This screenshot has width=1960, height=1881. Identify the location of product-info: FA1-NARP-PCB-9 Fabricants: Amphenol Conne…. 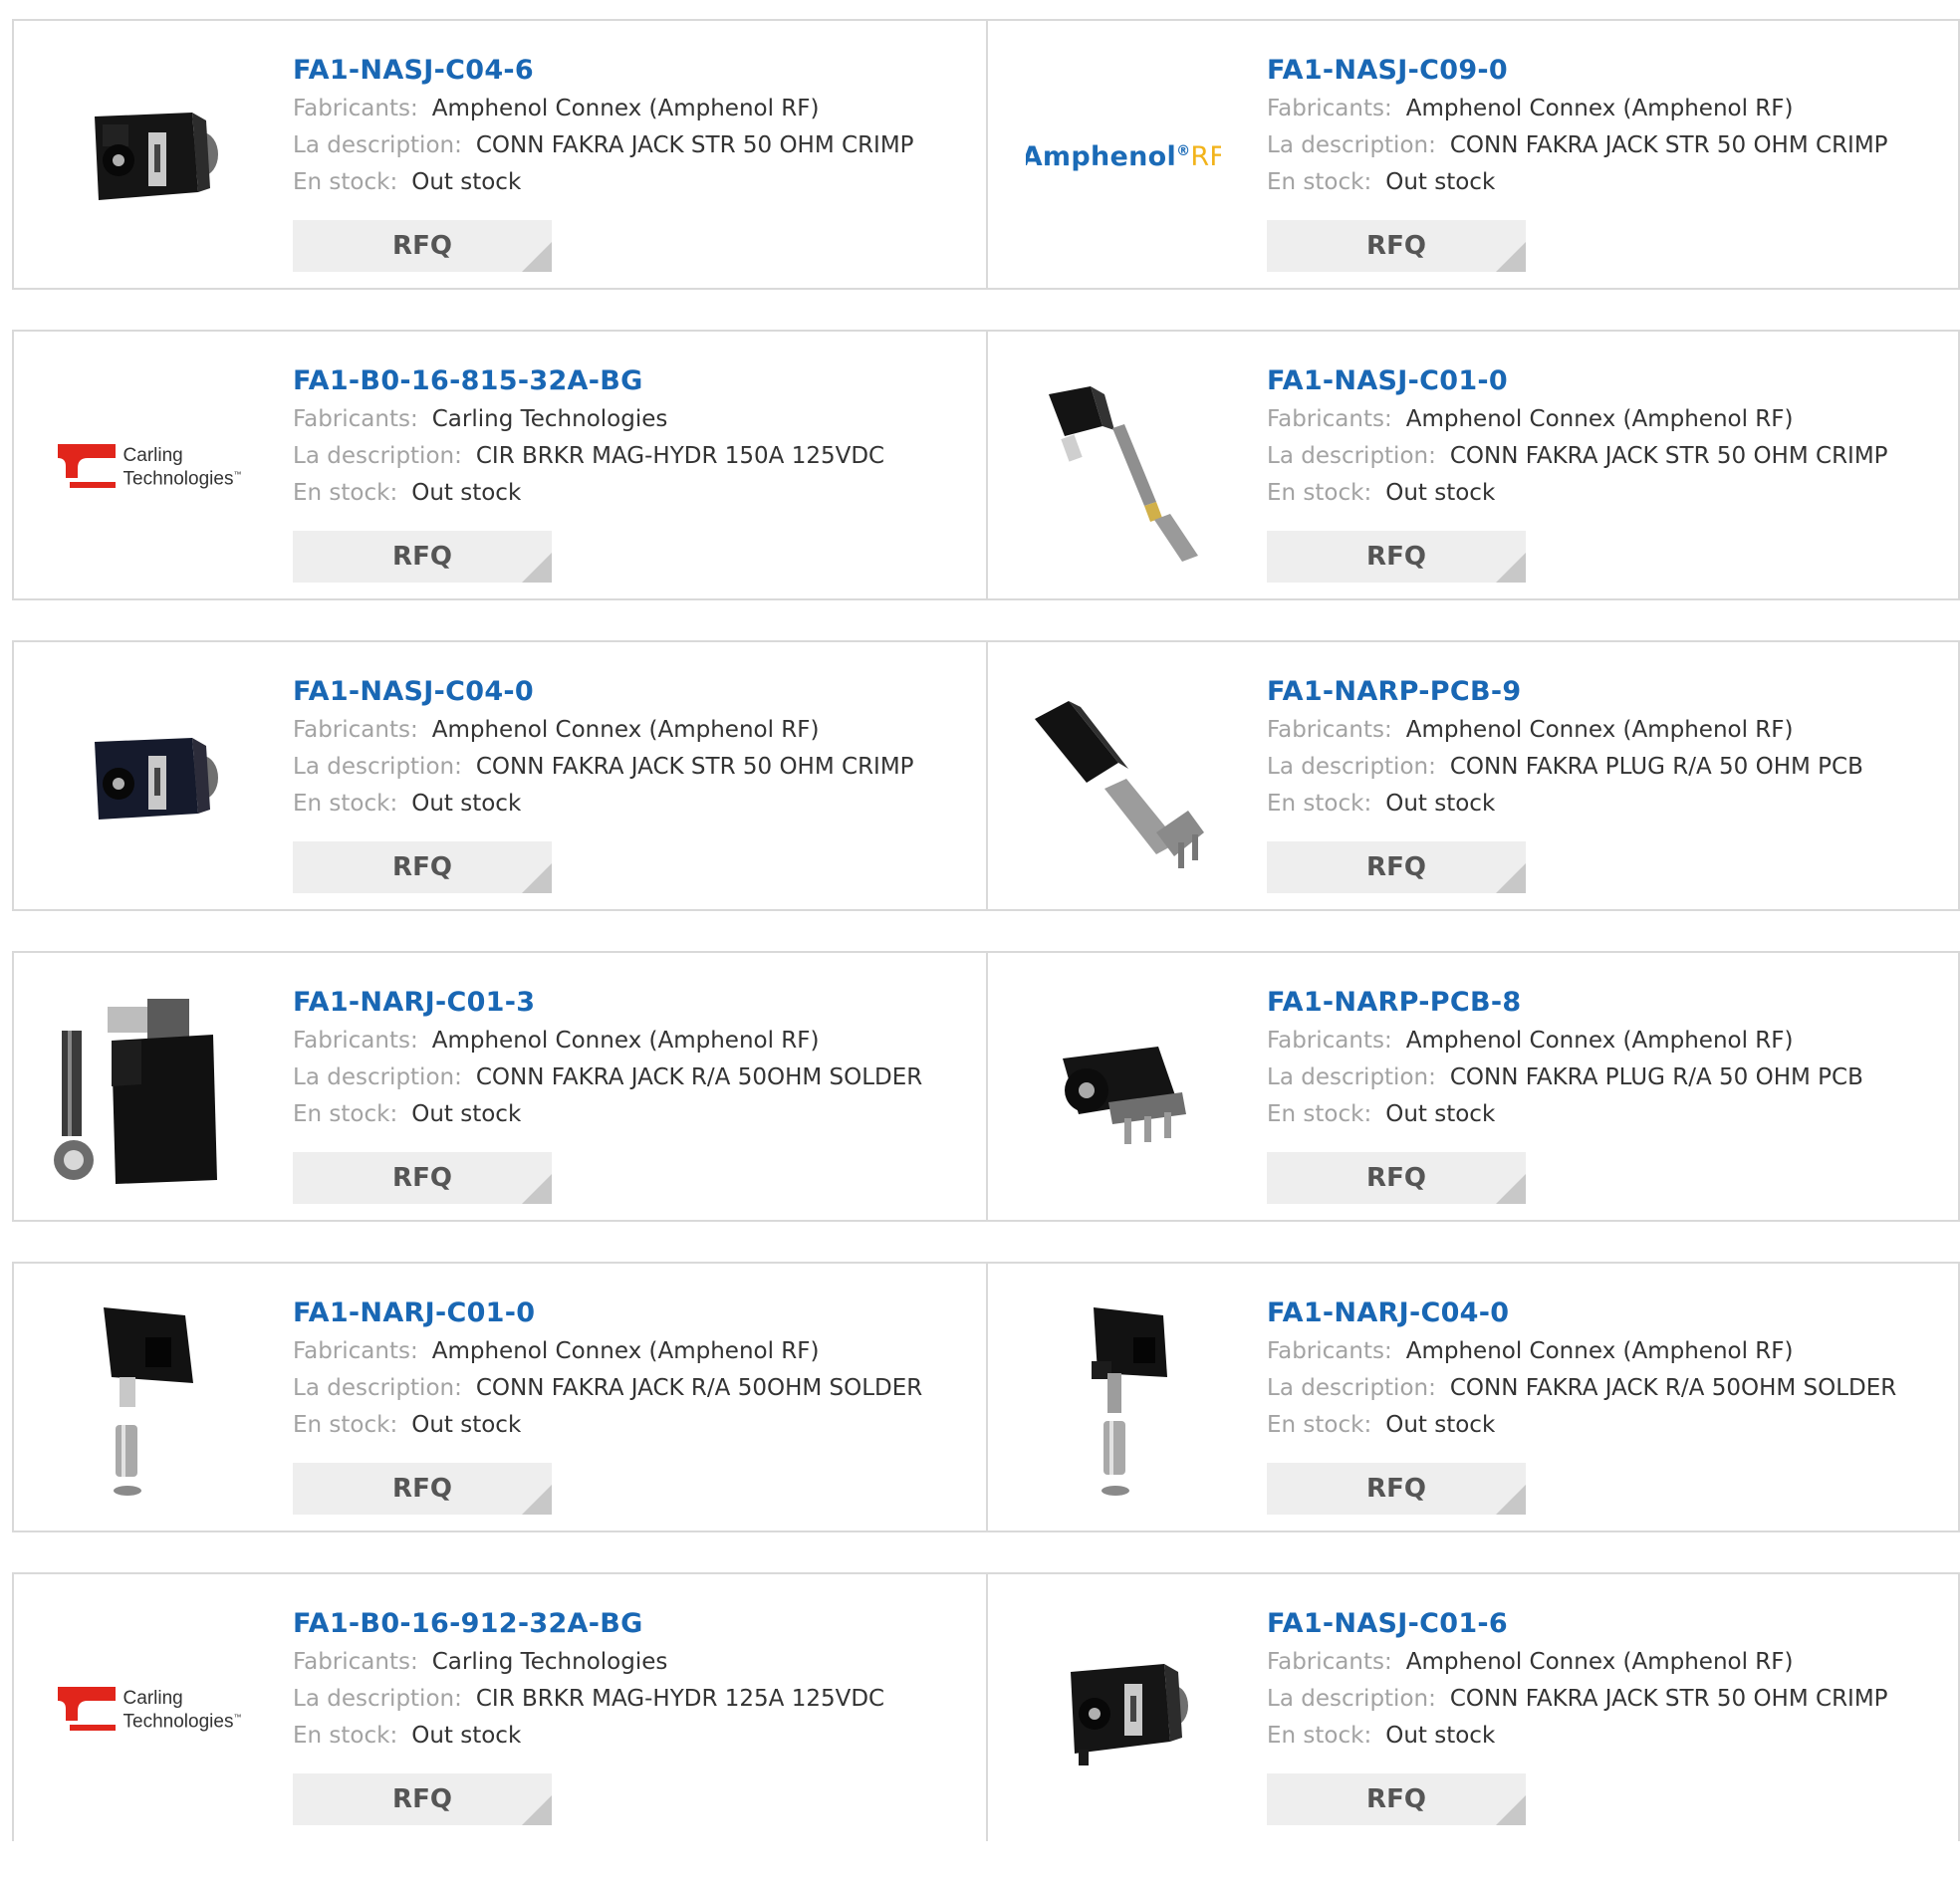
(1565, 747).